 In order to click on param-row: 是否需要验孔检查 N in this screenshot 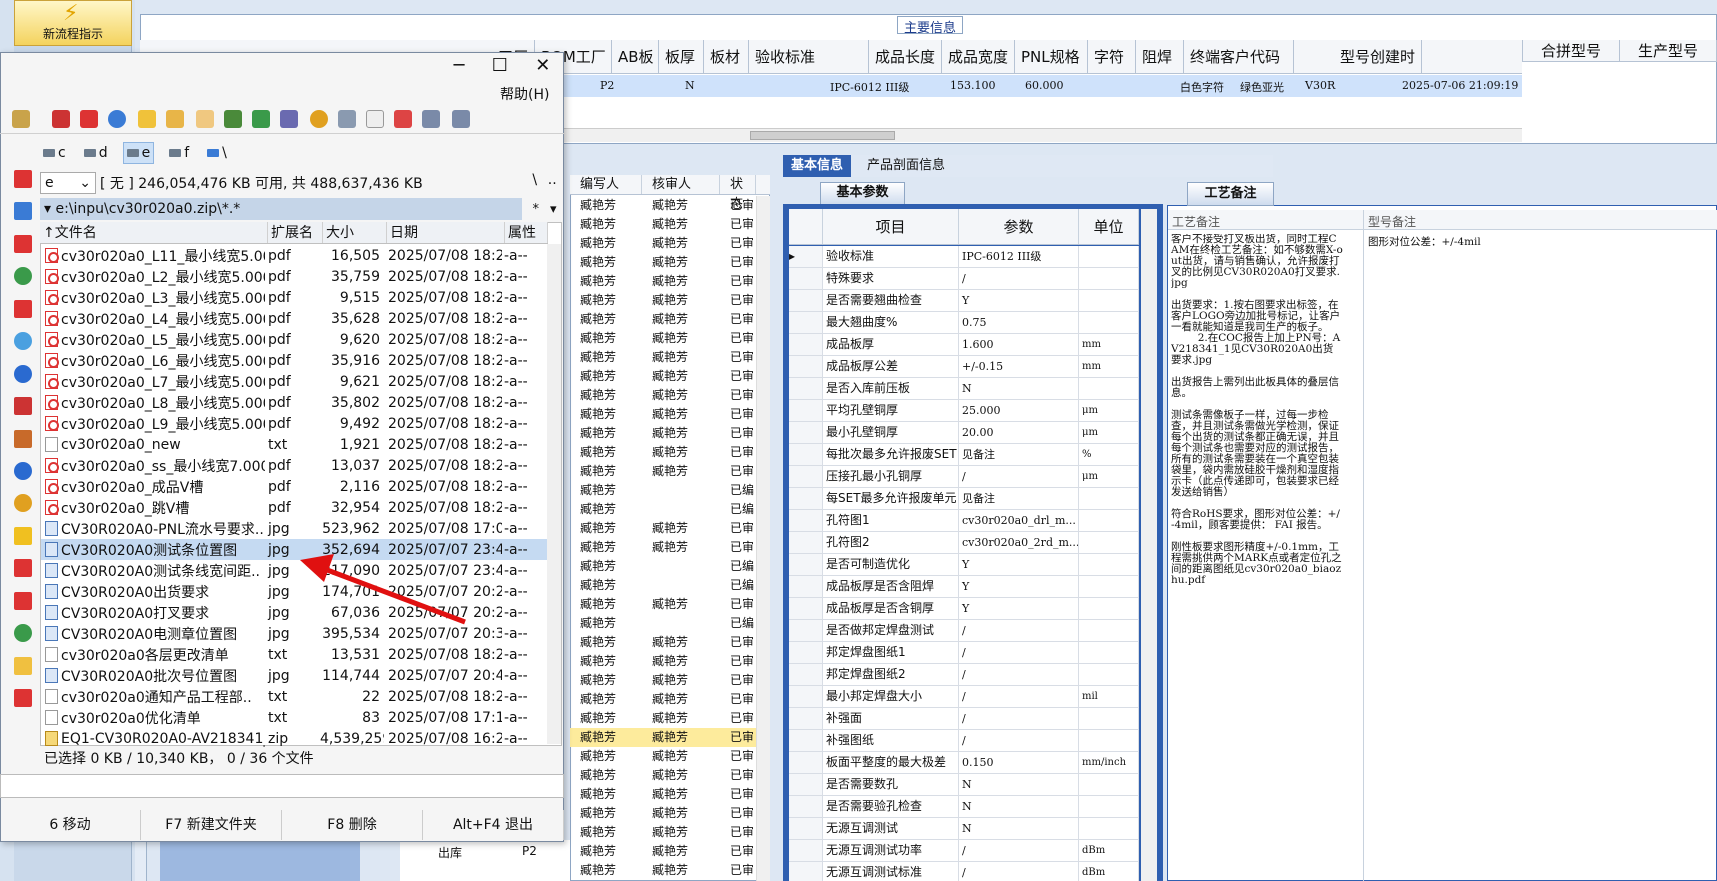, I will do `click(964, 807)`.